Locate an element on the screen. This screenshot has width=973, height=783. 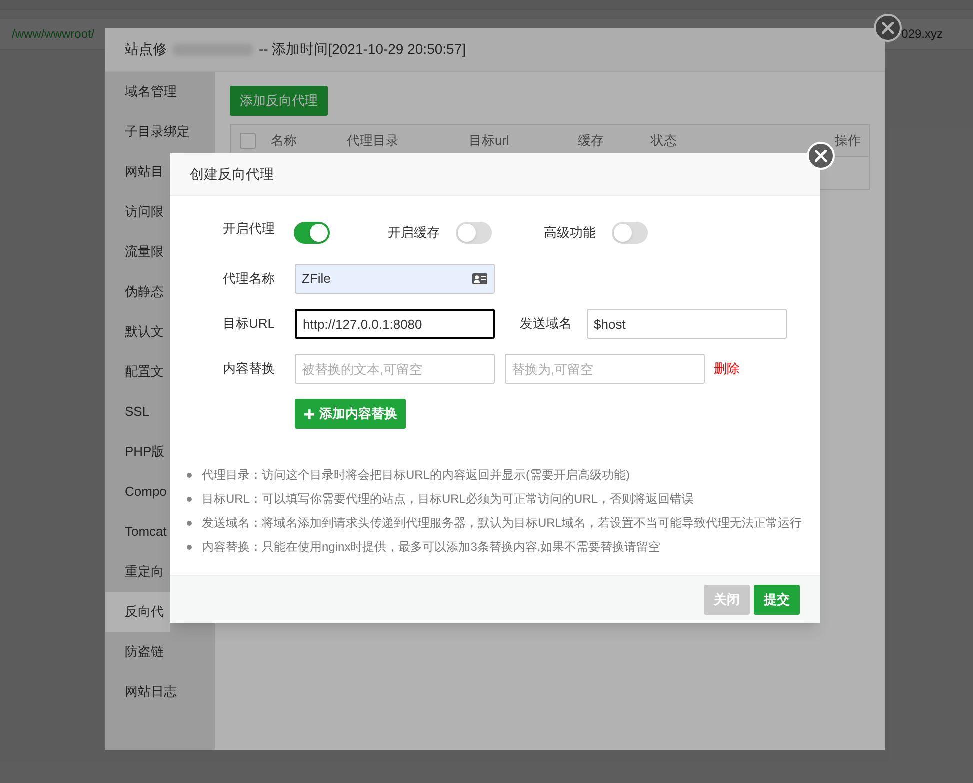
field-label: 内容替换 is located at coordinates (248, 369).